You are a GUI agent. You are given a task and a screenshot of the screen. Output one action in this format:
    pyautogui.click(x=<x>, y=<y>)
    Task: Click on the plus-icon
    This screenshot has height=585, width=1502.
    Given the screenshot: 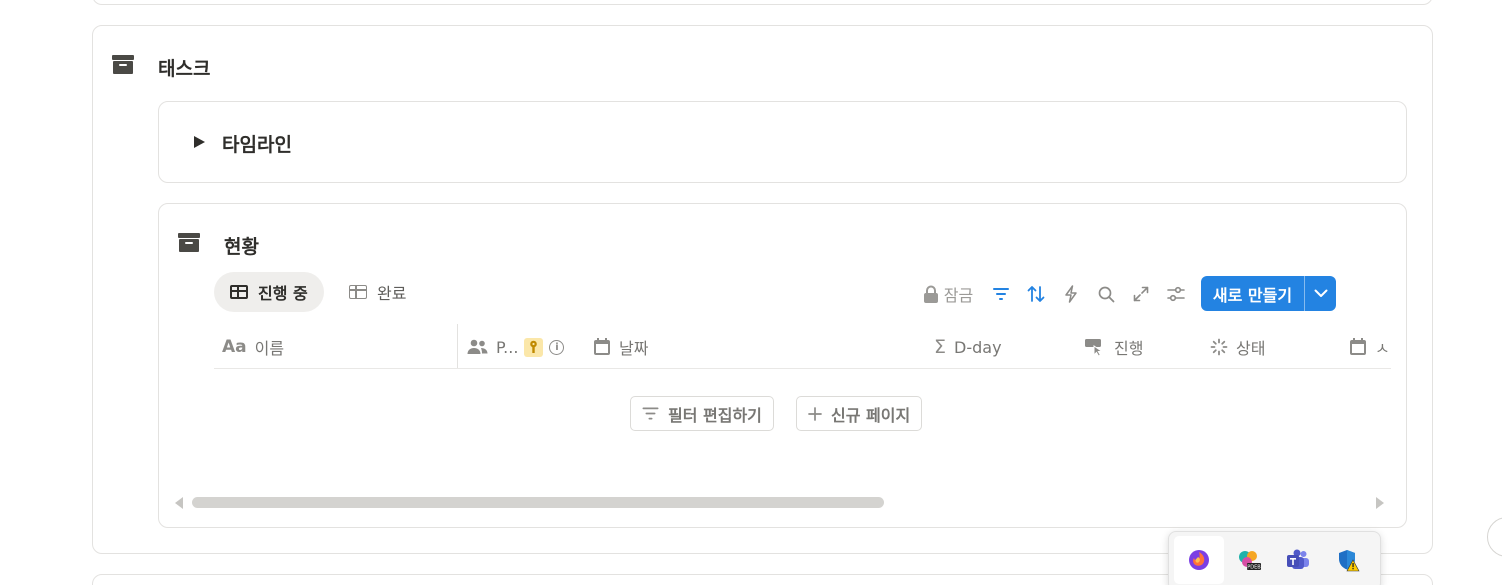 What is the action you would take?
    pyautogui.click(x=815, y=413)
    